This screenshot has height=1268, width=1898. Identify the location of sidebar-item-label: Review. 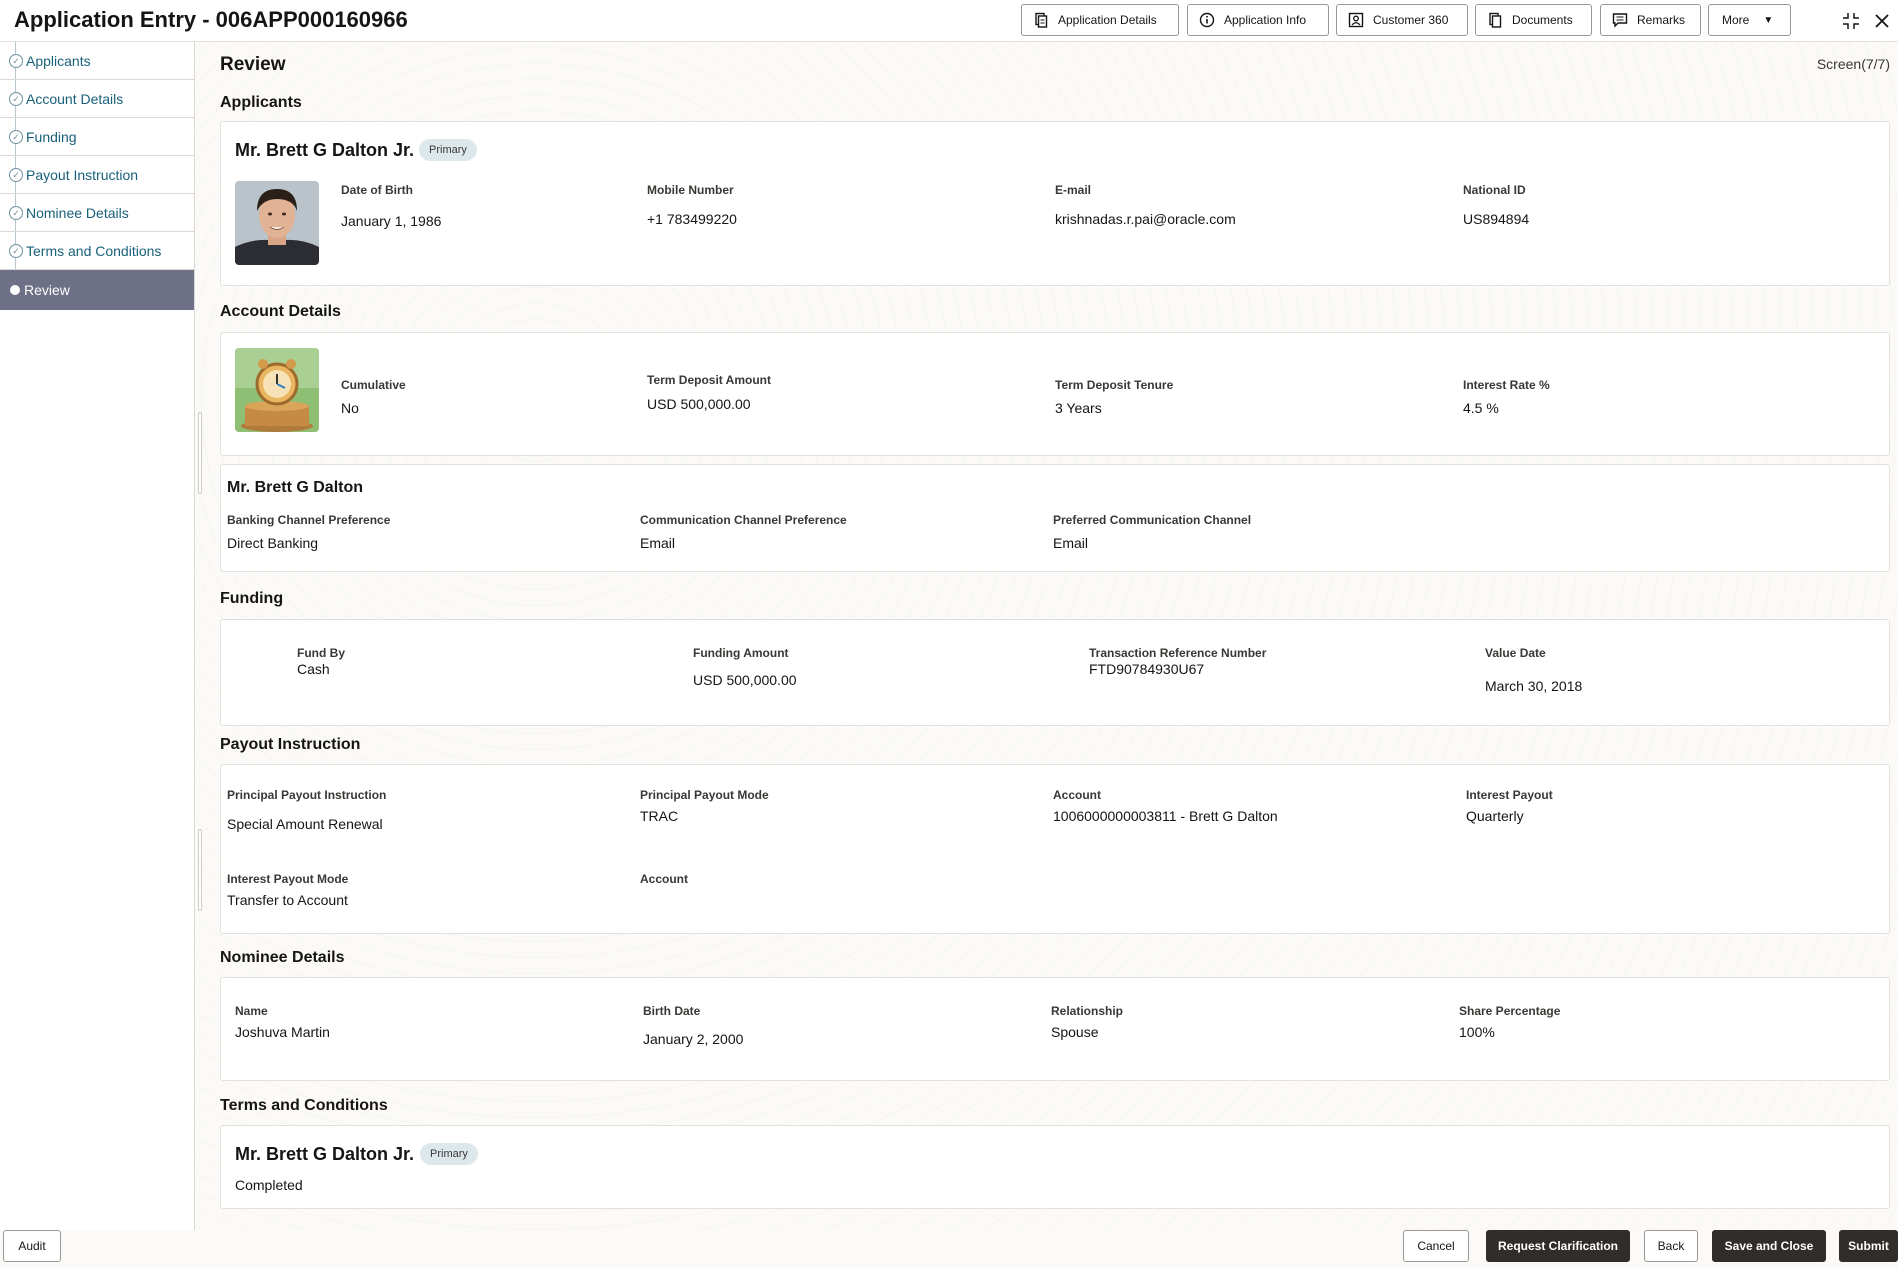
(47, 290).